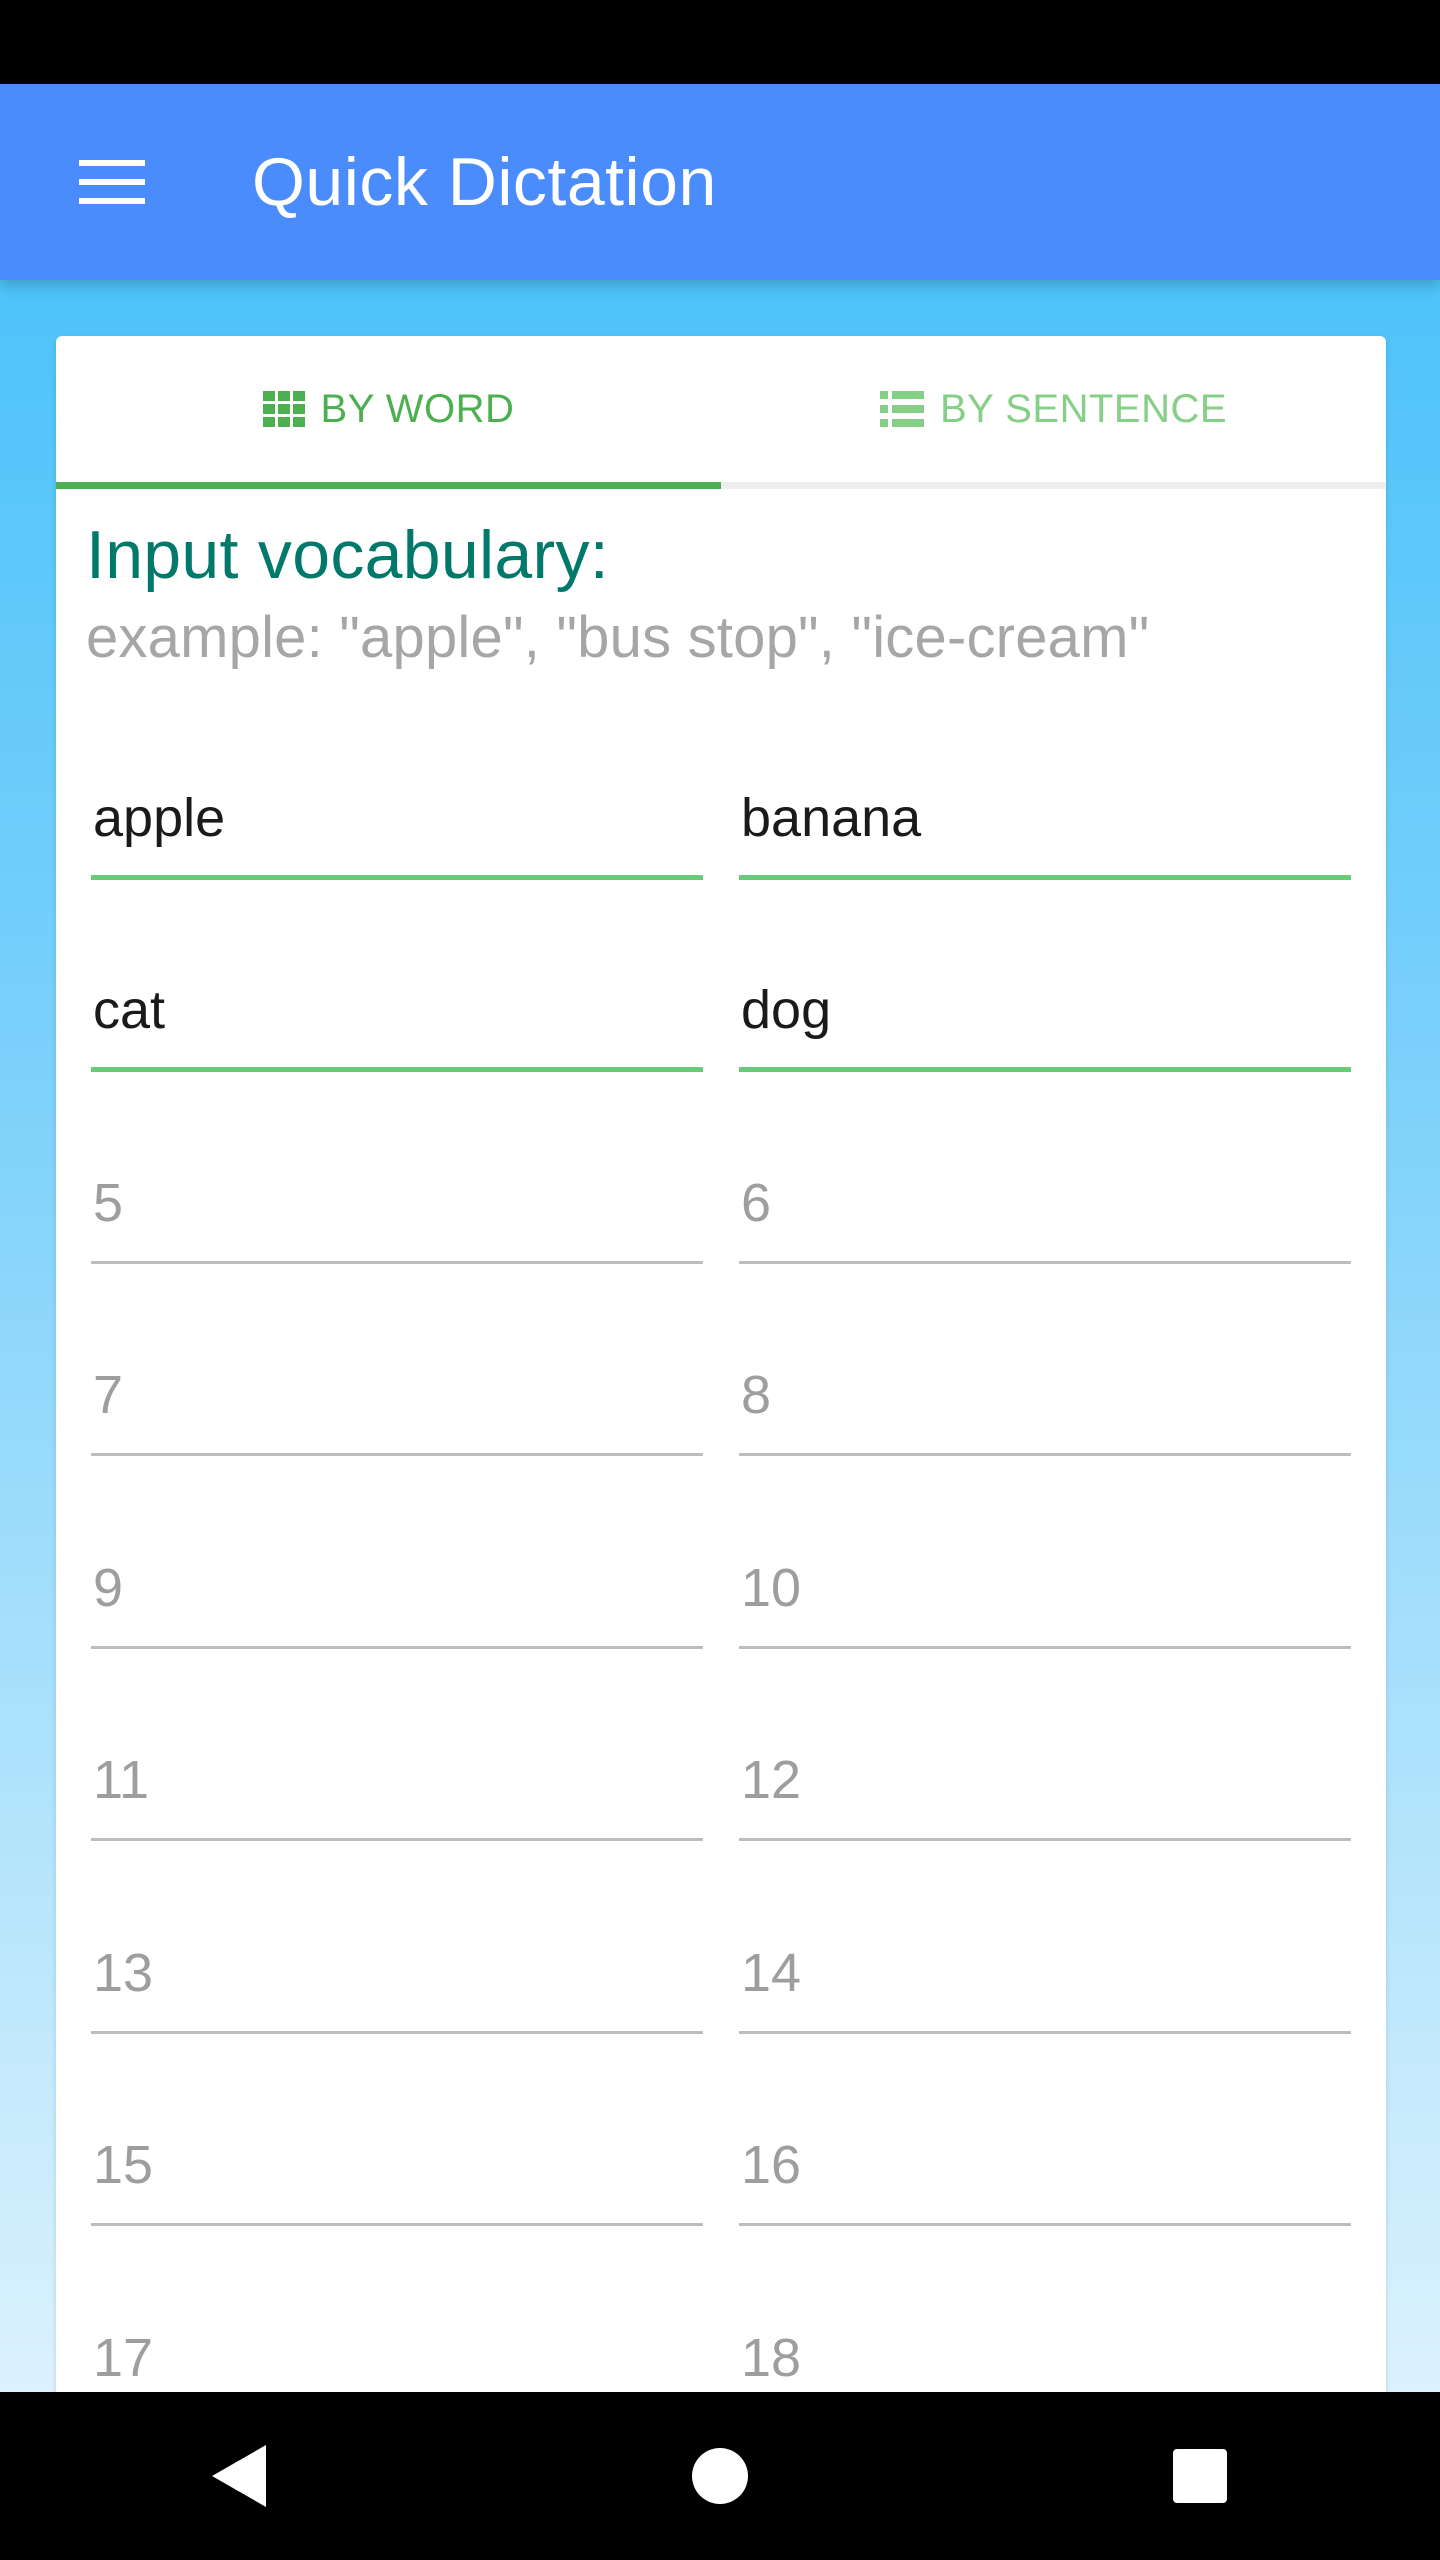  Describe the element at coordinates (720, 42) in the screenshot. I see `status-bar` at that location.